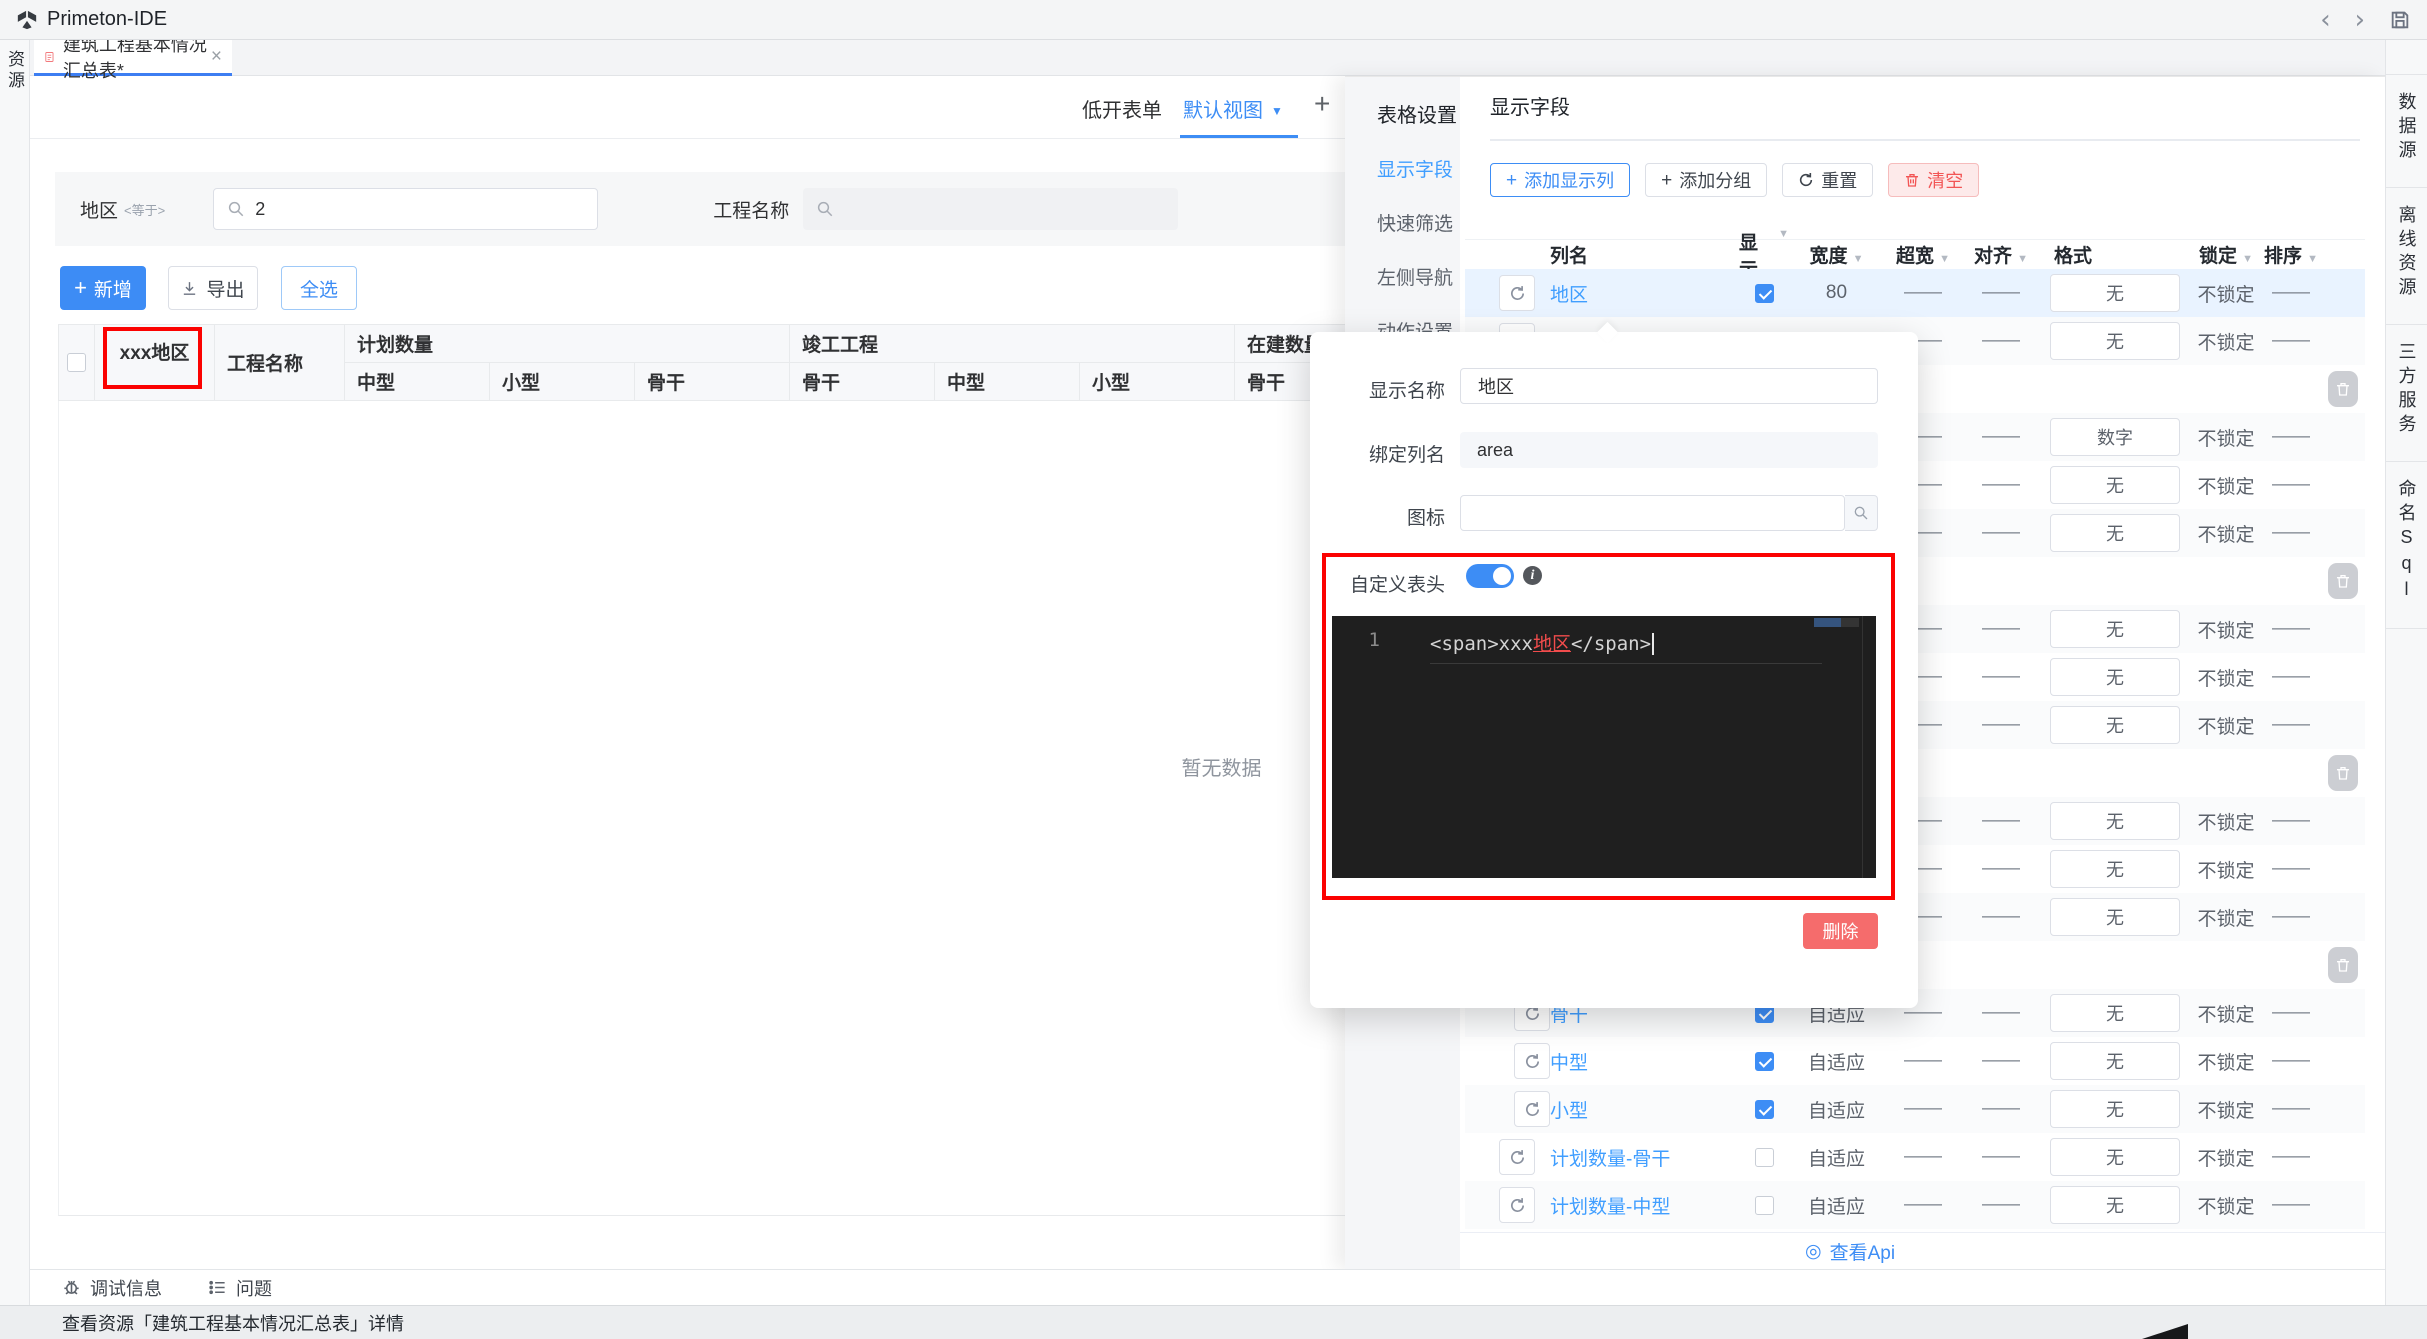 The image size is (2427, 1339). I want to click on right-rail-tab-3: 命名Sql, so click(2406, 545).